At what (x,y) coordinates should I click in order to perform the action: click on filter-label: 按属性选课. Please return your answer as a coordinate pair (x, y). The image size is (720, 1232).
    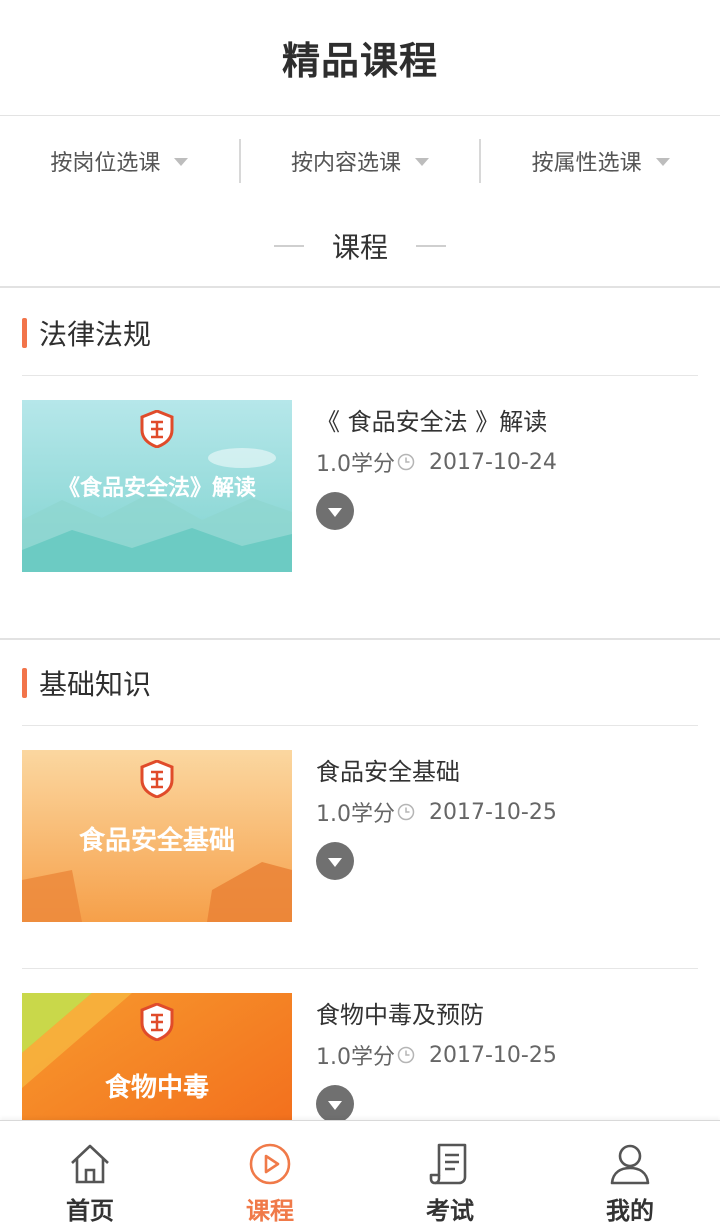
    Looking at the image, I should click on (586, 163).